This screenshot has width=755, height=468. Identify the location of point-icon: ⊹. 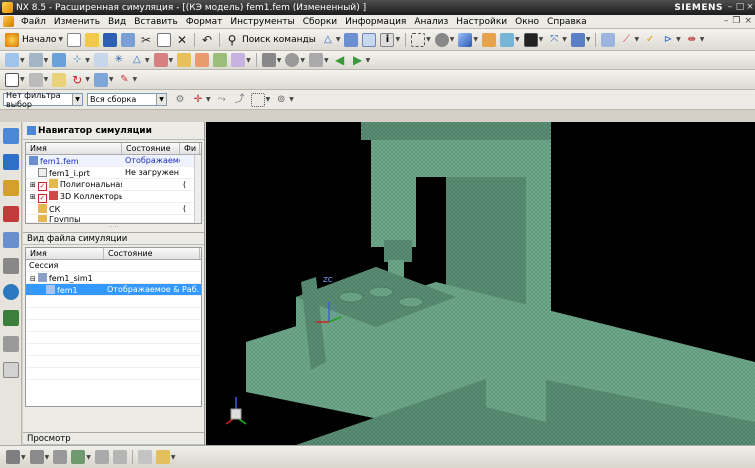
(77, 60).